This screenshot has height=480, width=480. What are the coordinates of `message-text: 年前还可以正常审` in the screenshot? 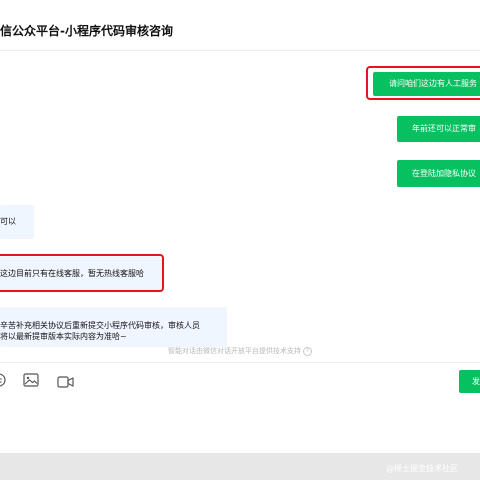 It's located at (444, 128).